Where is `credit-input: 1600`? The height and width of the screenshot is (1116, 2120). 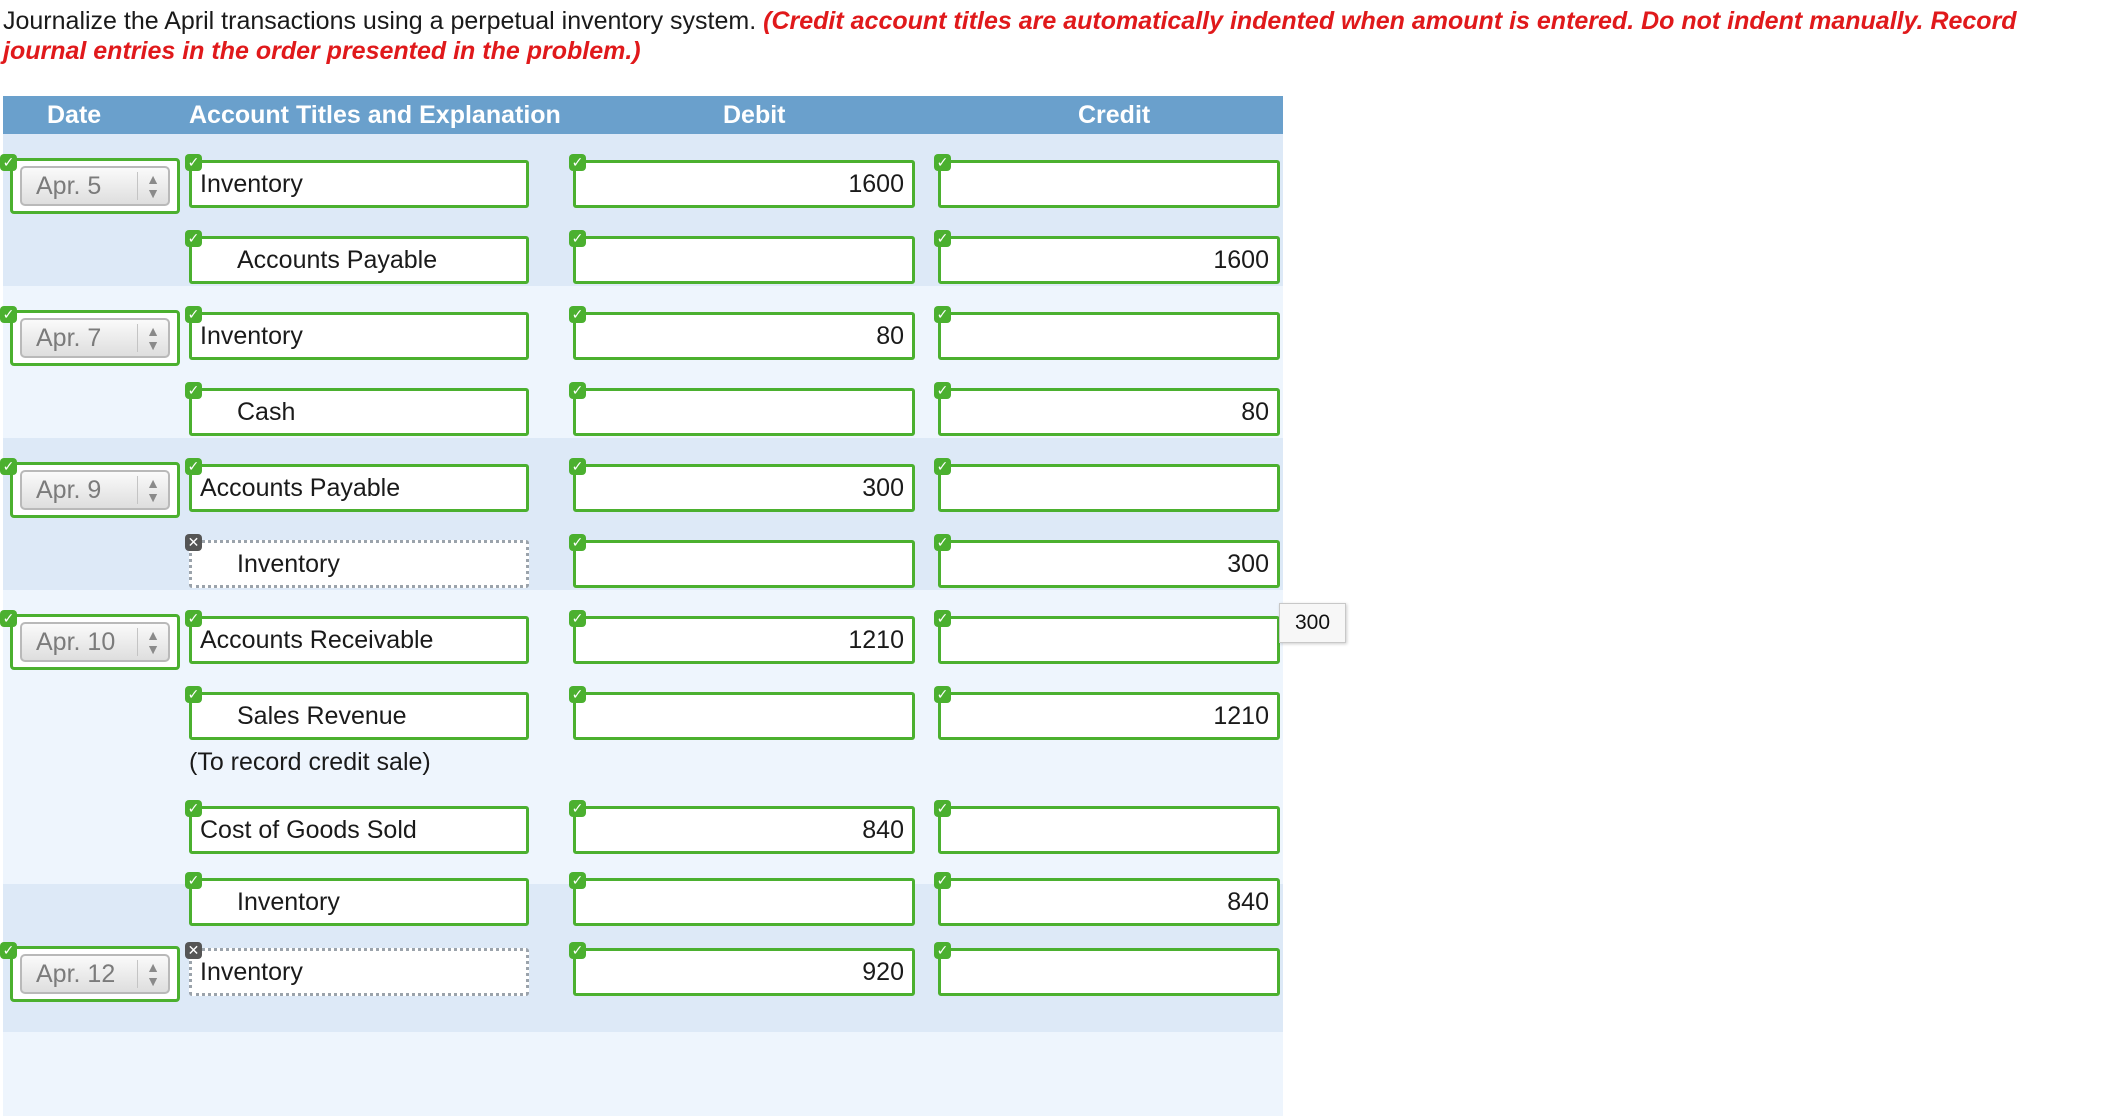
credit-input: 1600 is located at coordinates (1109, 260).